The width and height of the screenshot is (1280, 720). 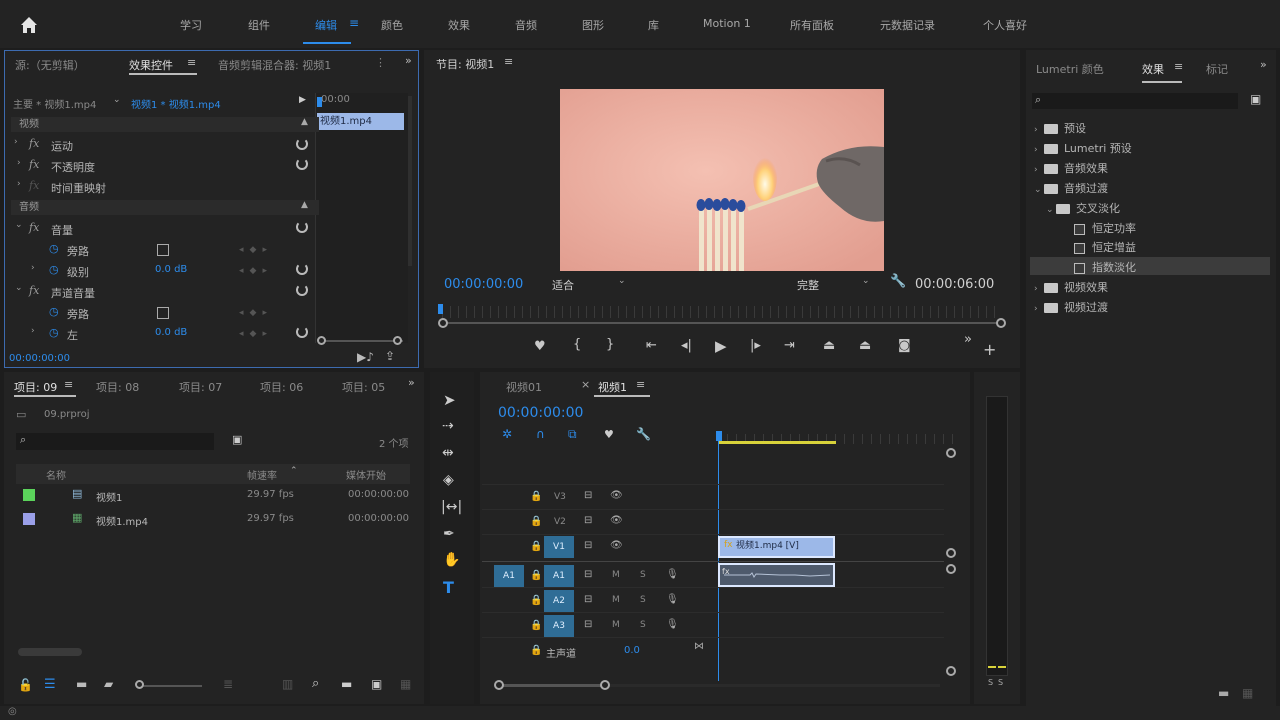 I want to click on solo-left-button: S, so click(x=990, y=682).